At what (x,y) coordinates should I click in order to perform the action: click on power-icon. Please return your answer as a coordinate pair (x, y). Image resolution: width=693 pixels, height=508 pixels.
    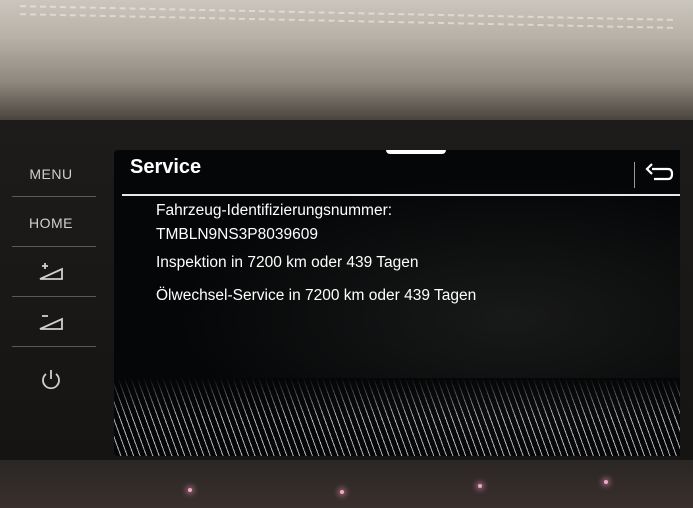
    Looking at the image, I should click on (51, 380).